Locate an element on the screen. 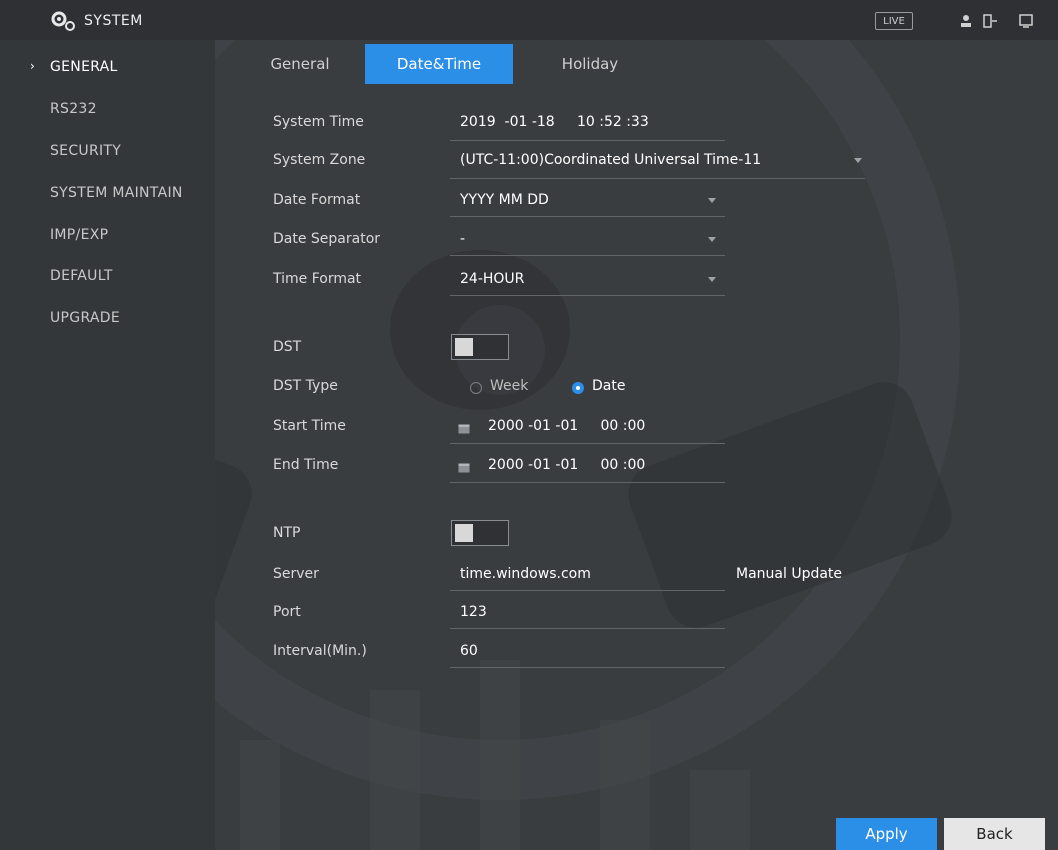 Image resolution: width=1058 pixels, height=850 pixels. server-underline is located at coordinates (587, 590).